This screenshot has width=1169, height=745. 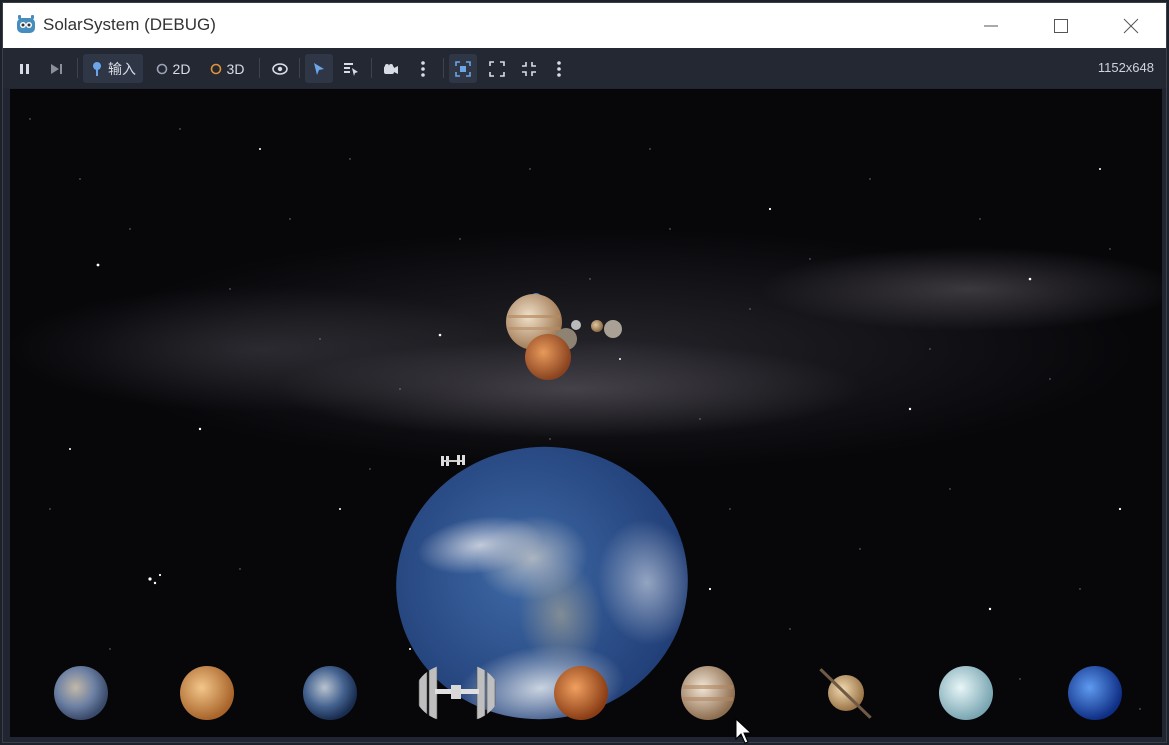 What do you see at coordinates (181, 68) in the screenshot?
I see `mode-2d-label: 2D` at bounding box center [181, 68].